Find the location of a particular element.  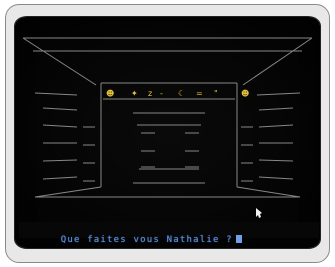

equals-glyph: = is located at coordinates (199, 93).